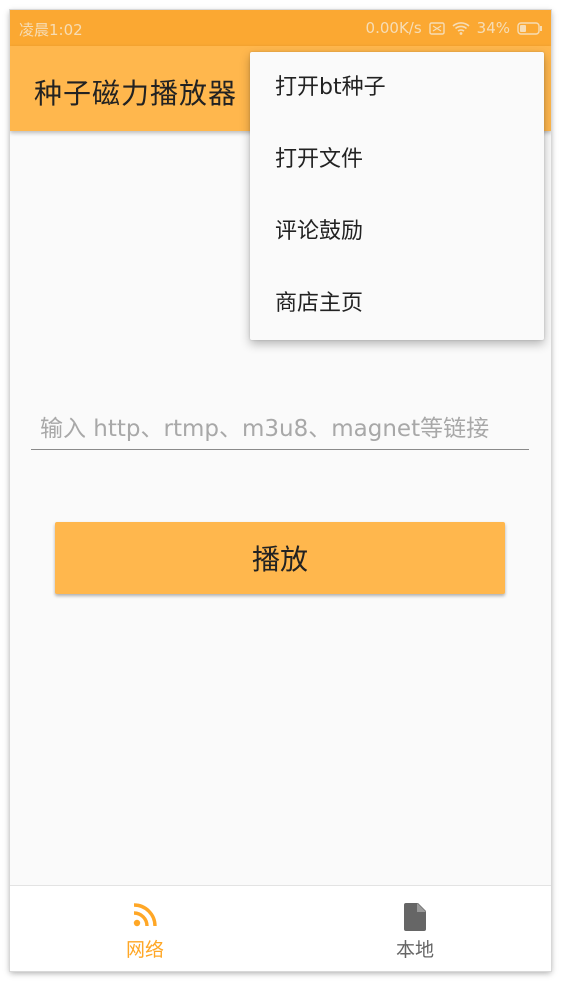 Image resolution: width=561 pixels, height=981 pixels. What do you see at coordinates (145, 917) in the screenshot?
I see `rss-icon` at bounding box center [145, 917].